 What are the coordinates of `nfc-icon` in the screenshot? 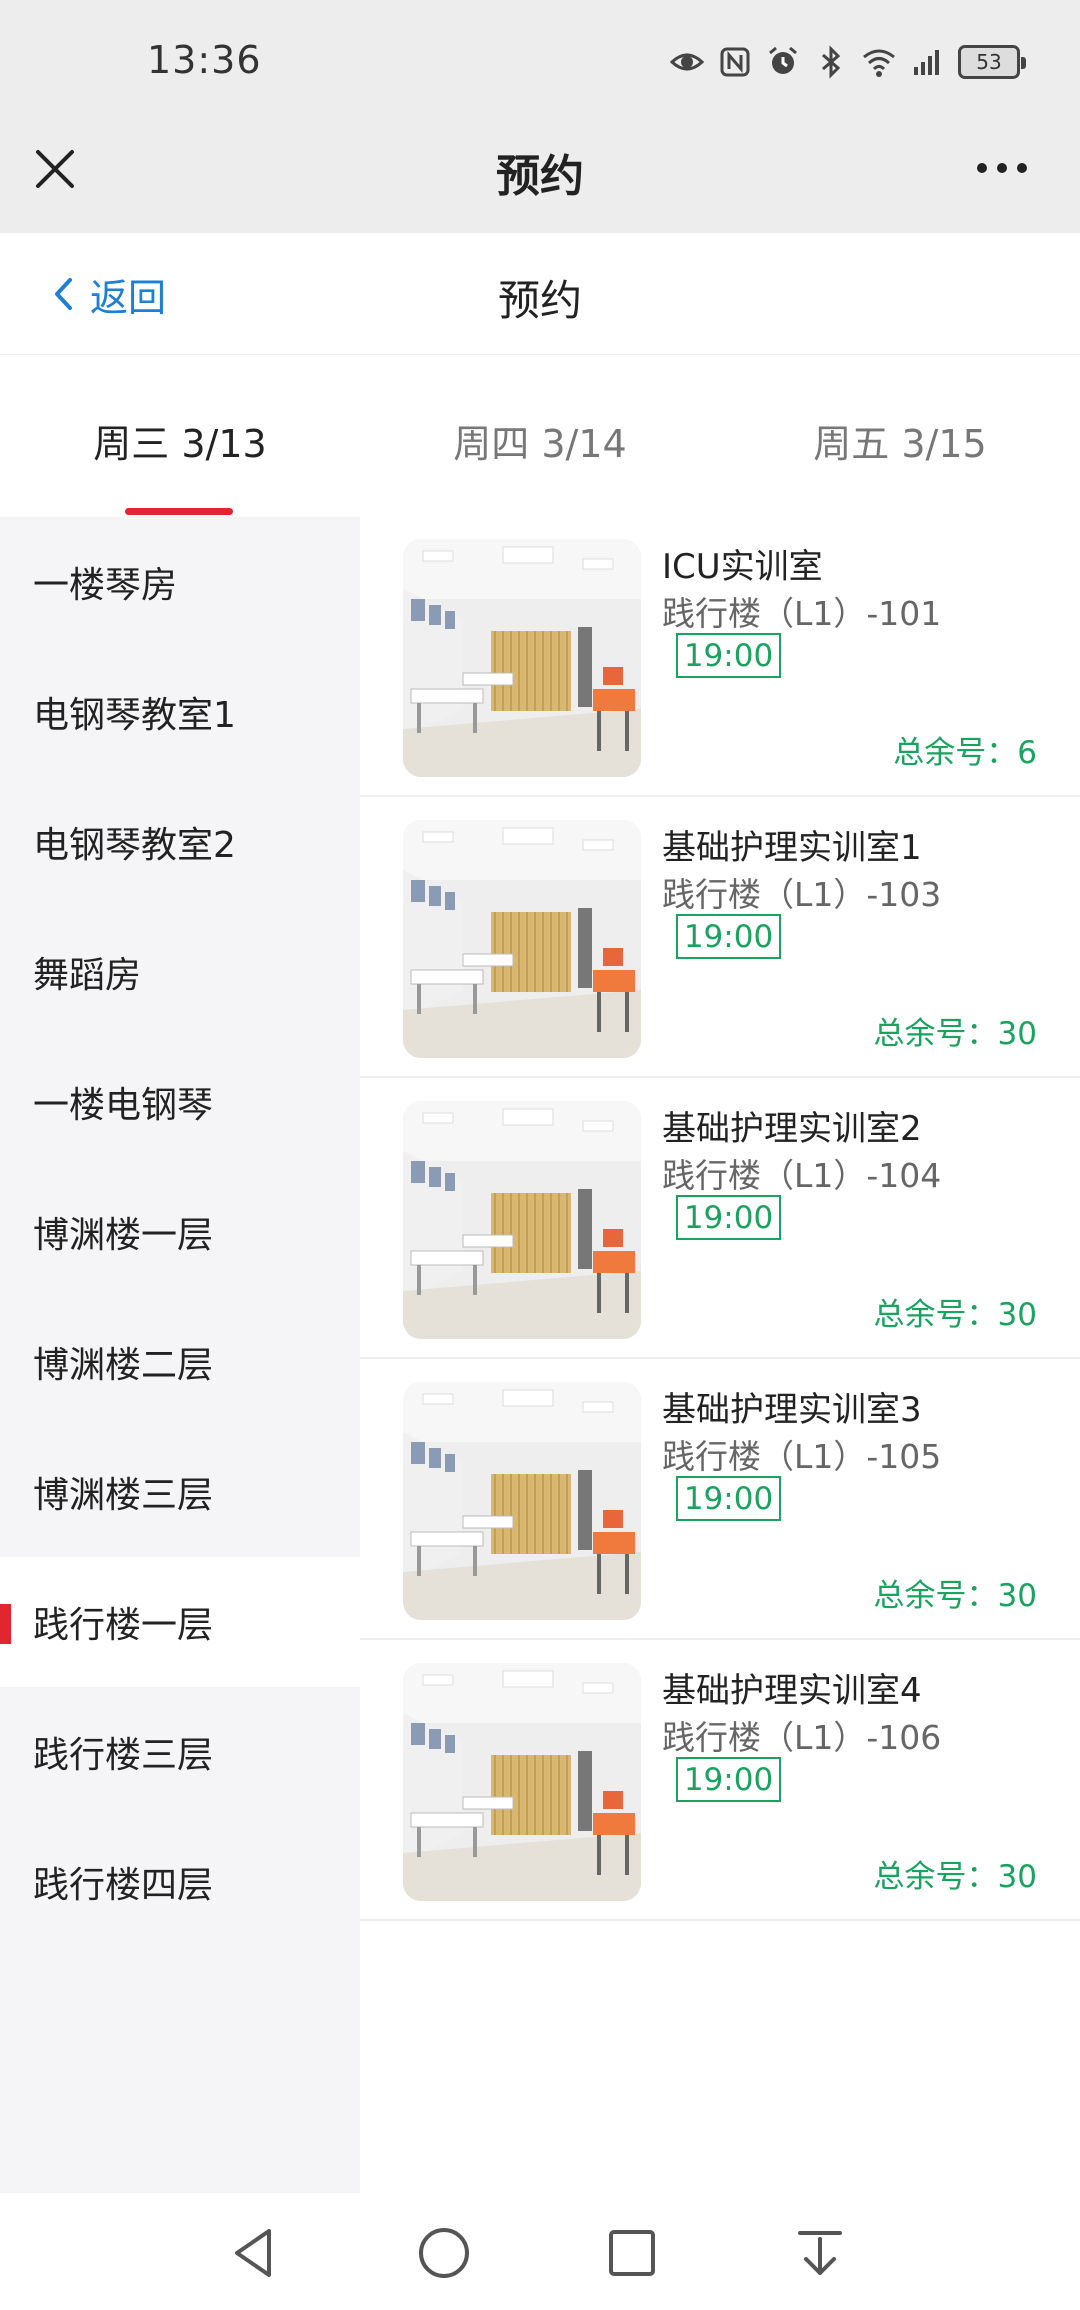 It's located at (735, 62).